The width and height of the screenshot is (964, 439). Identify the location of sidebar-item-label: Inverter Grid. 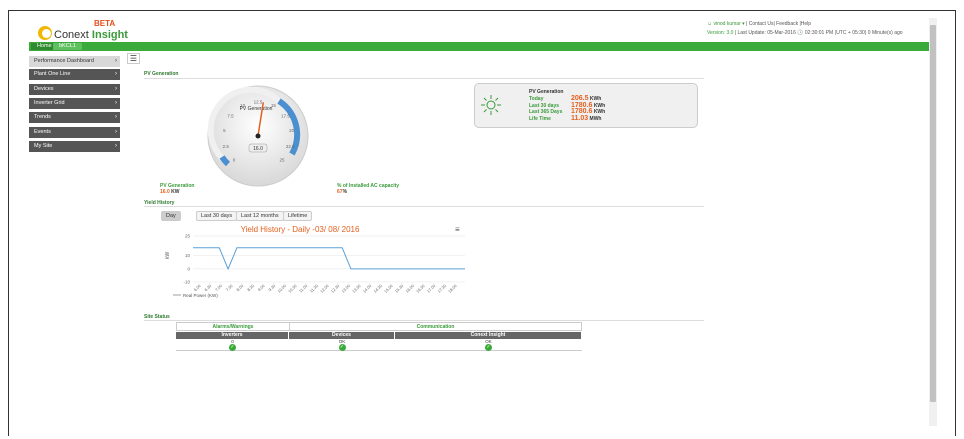
(49, 103).